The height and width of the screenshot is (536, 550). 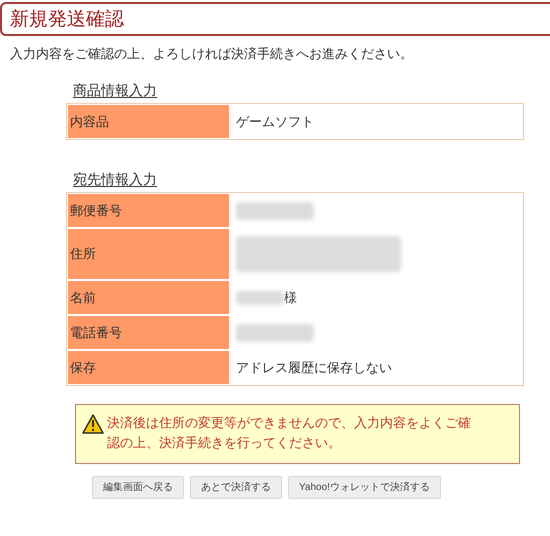 I want to click on label-cell: 内容品, so click(x=148, y=121).